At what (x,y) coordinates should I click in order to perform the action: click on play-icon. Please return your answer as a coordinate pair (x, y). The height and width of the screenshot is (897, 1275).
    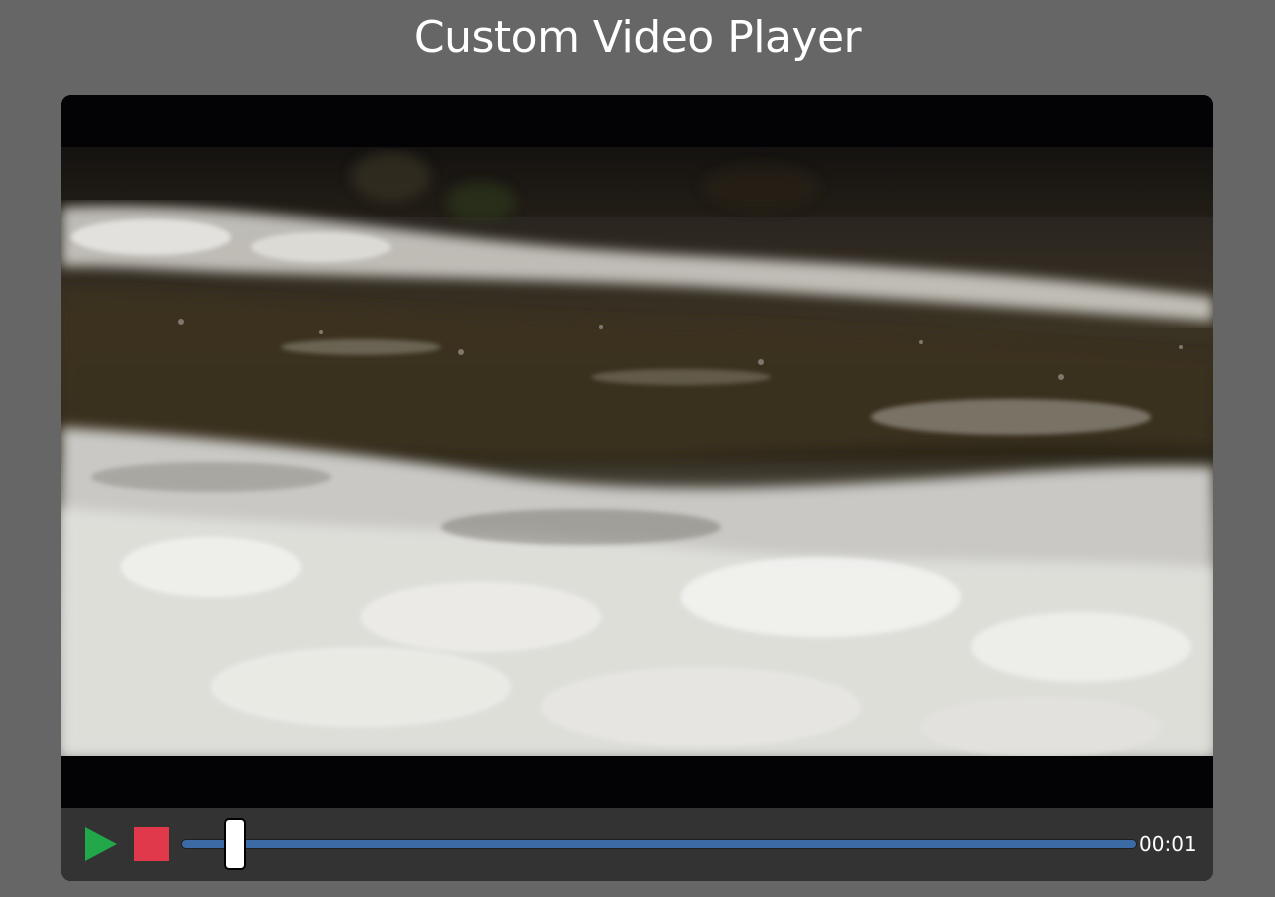
    Looking at the image, I should click on (101, 844).